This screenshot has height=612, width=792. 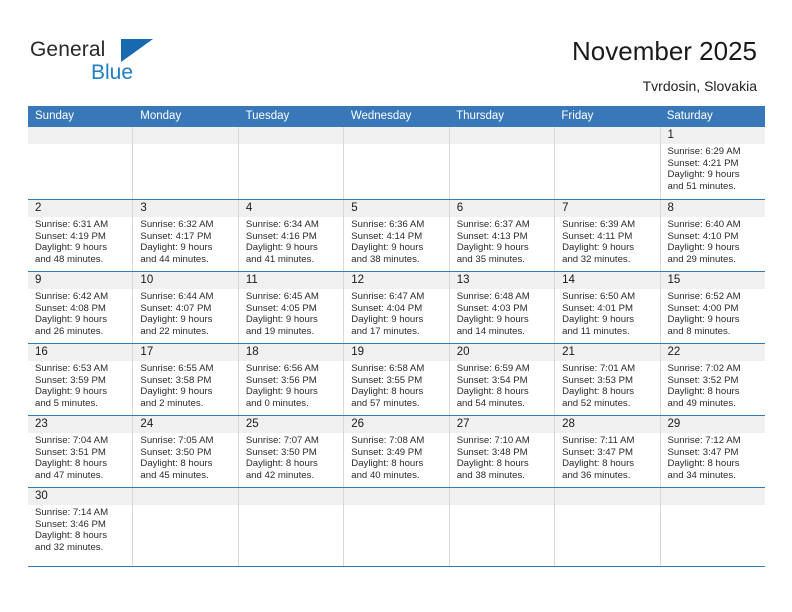 I want to click on sunrise-time: Sunrise: 6:34 AM, so click(x=282, y=224).